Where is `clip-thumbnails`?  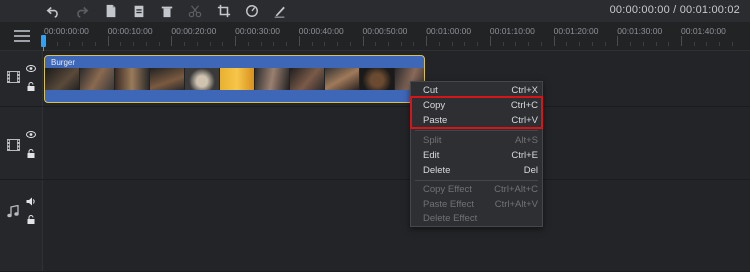 clip-thumbnails is located at coordinates (234, 79).